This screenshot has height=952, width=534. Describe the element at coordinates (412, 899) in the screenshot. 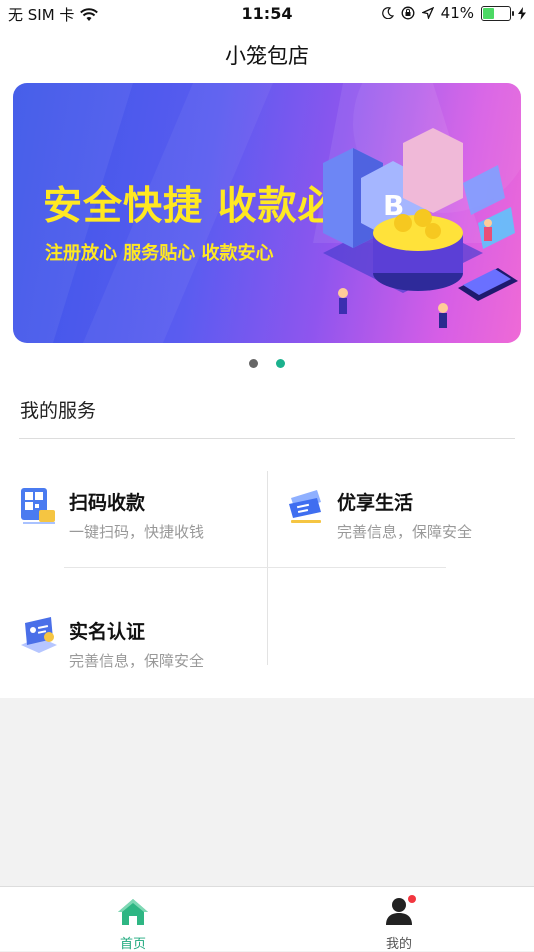

I see `notification-badge` at that location.